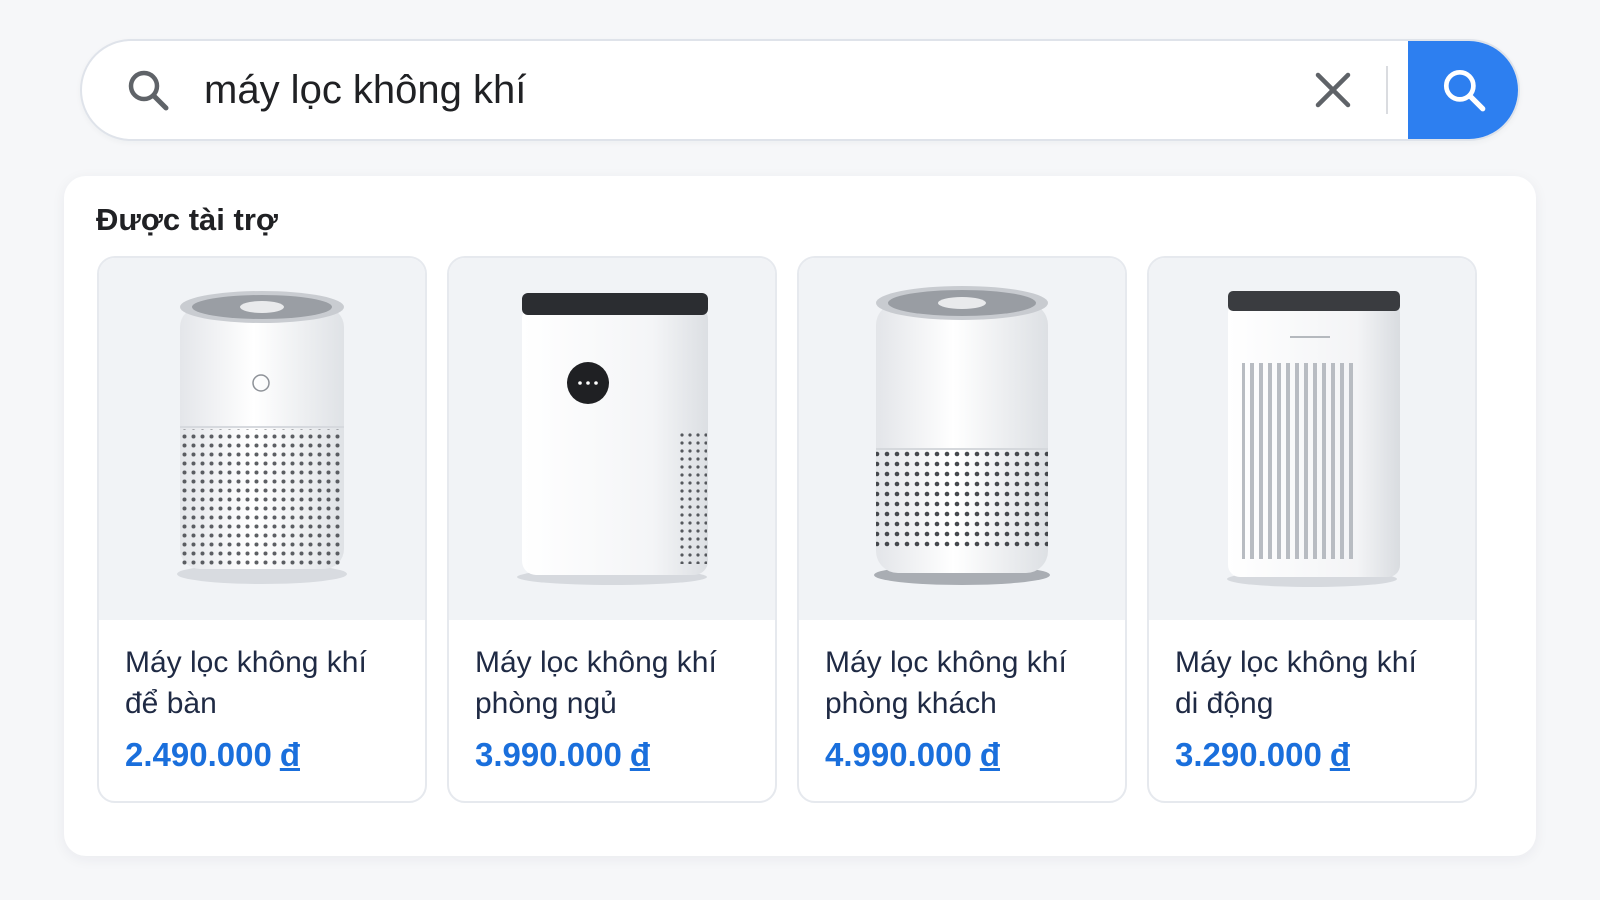 Image resolution: width=1600 pixels, height=900 pixels. Describe the element at coordinates (970, 683) in the screenshot. I see `product-title: Máy lọc không khí phòng khách` at that location.